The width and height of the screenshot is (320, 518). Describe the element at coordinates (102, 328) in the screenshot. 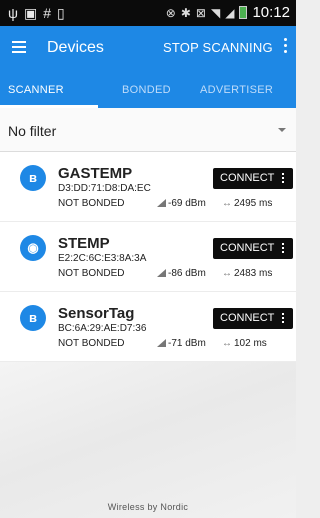

I see `device-address: BC:6A:29:AE:D7:36` at that location.